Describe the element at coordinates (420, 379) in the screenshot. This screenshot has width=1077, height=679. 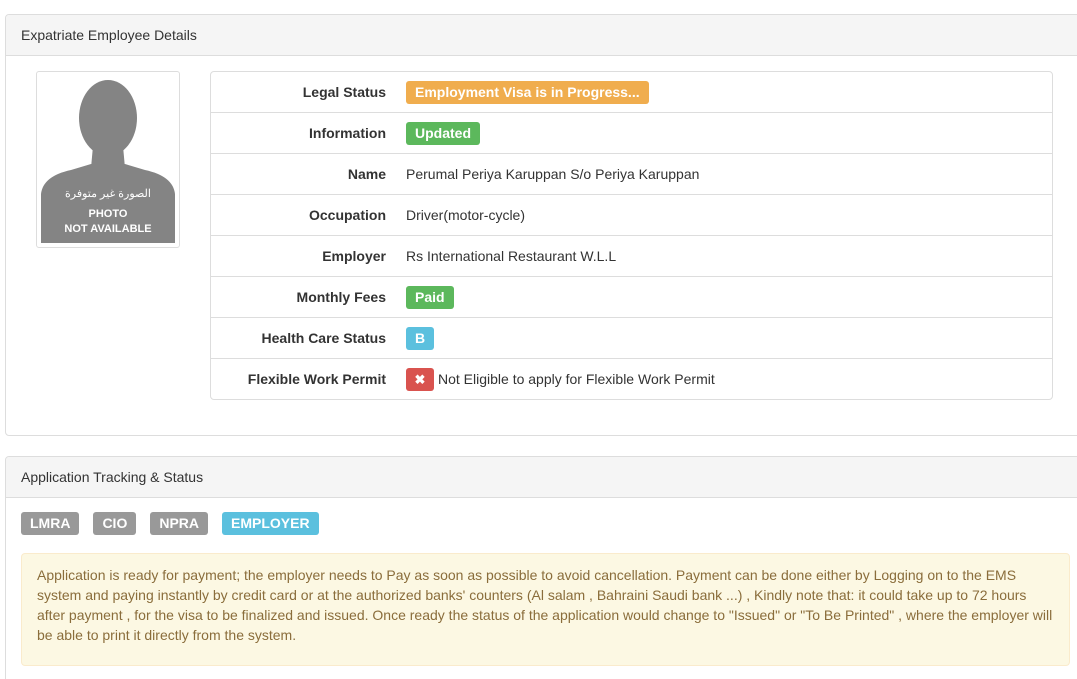
I see `x-icon: ✖` at that location.